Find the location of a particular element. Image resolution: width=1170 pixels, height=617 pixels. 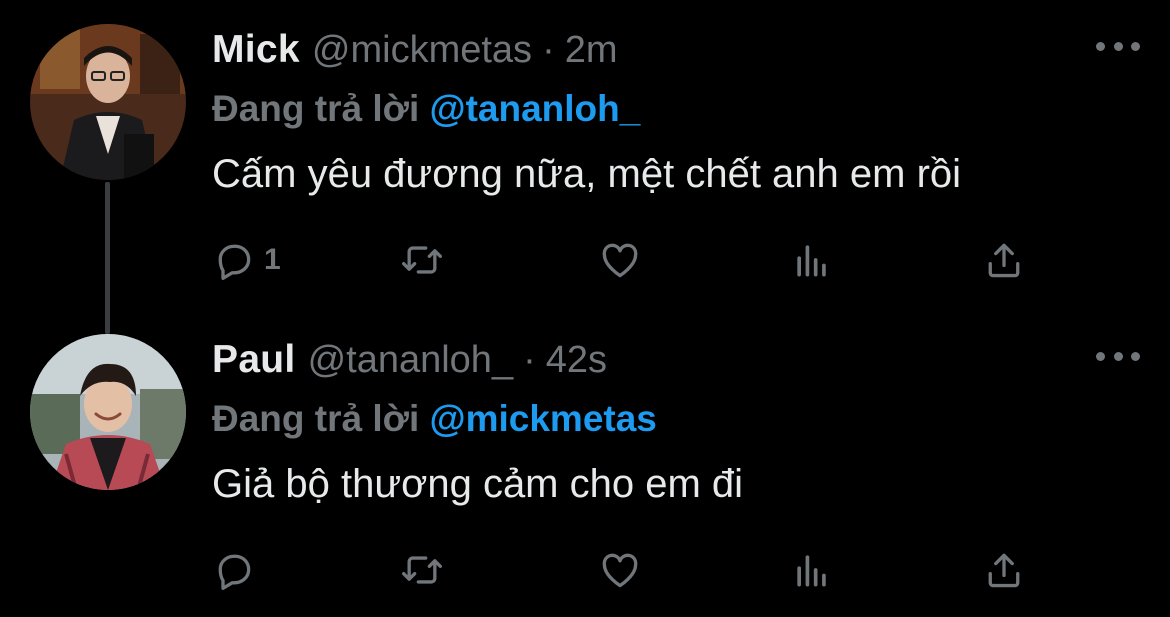

reply-button: 1 is located at coordinates (246, 260).